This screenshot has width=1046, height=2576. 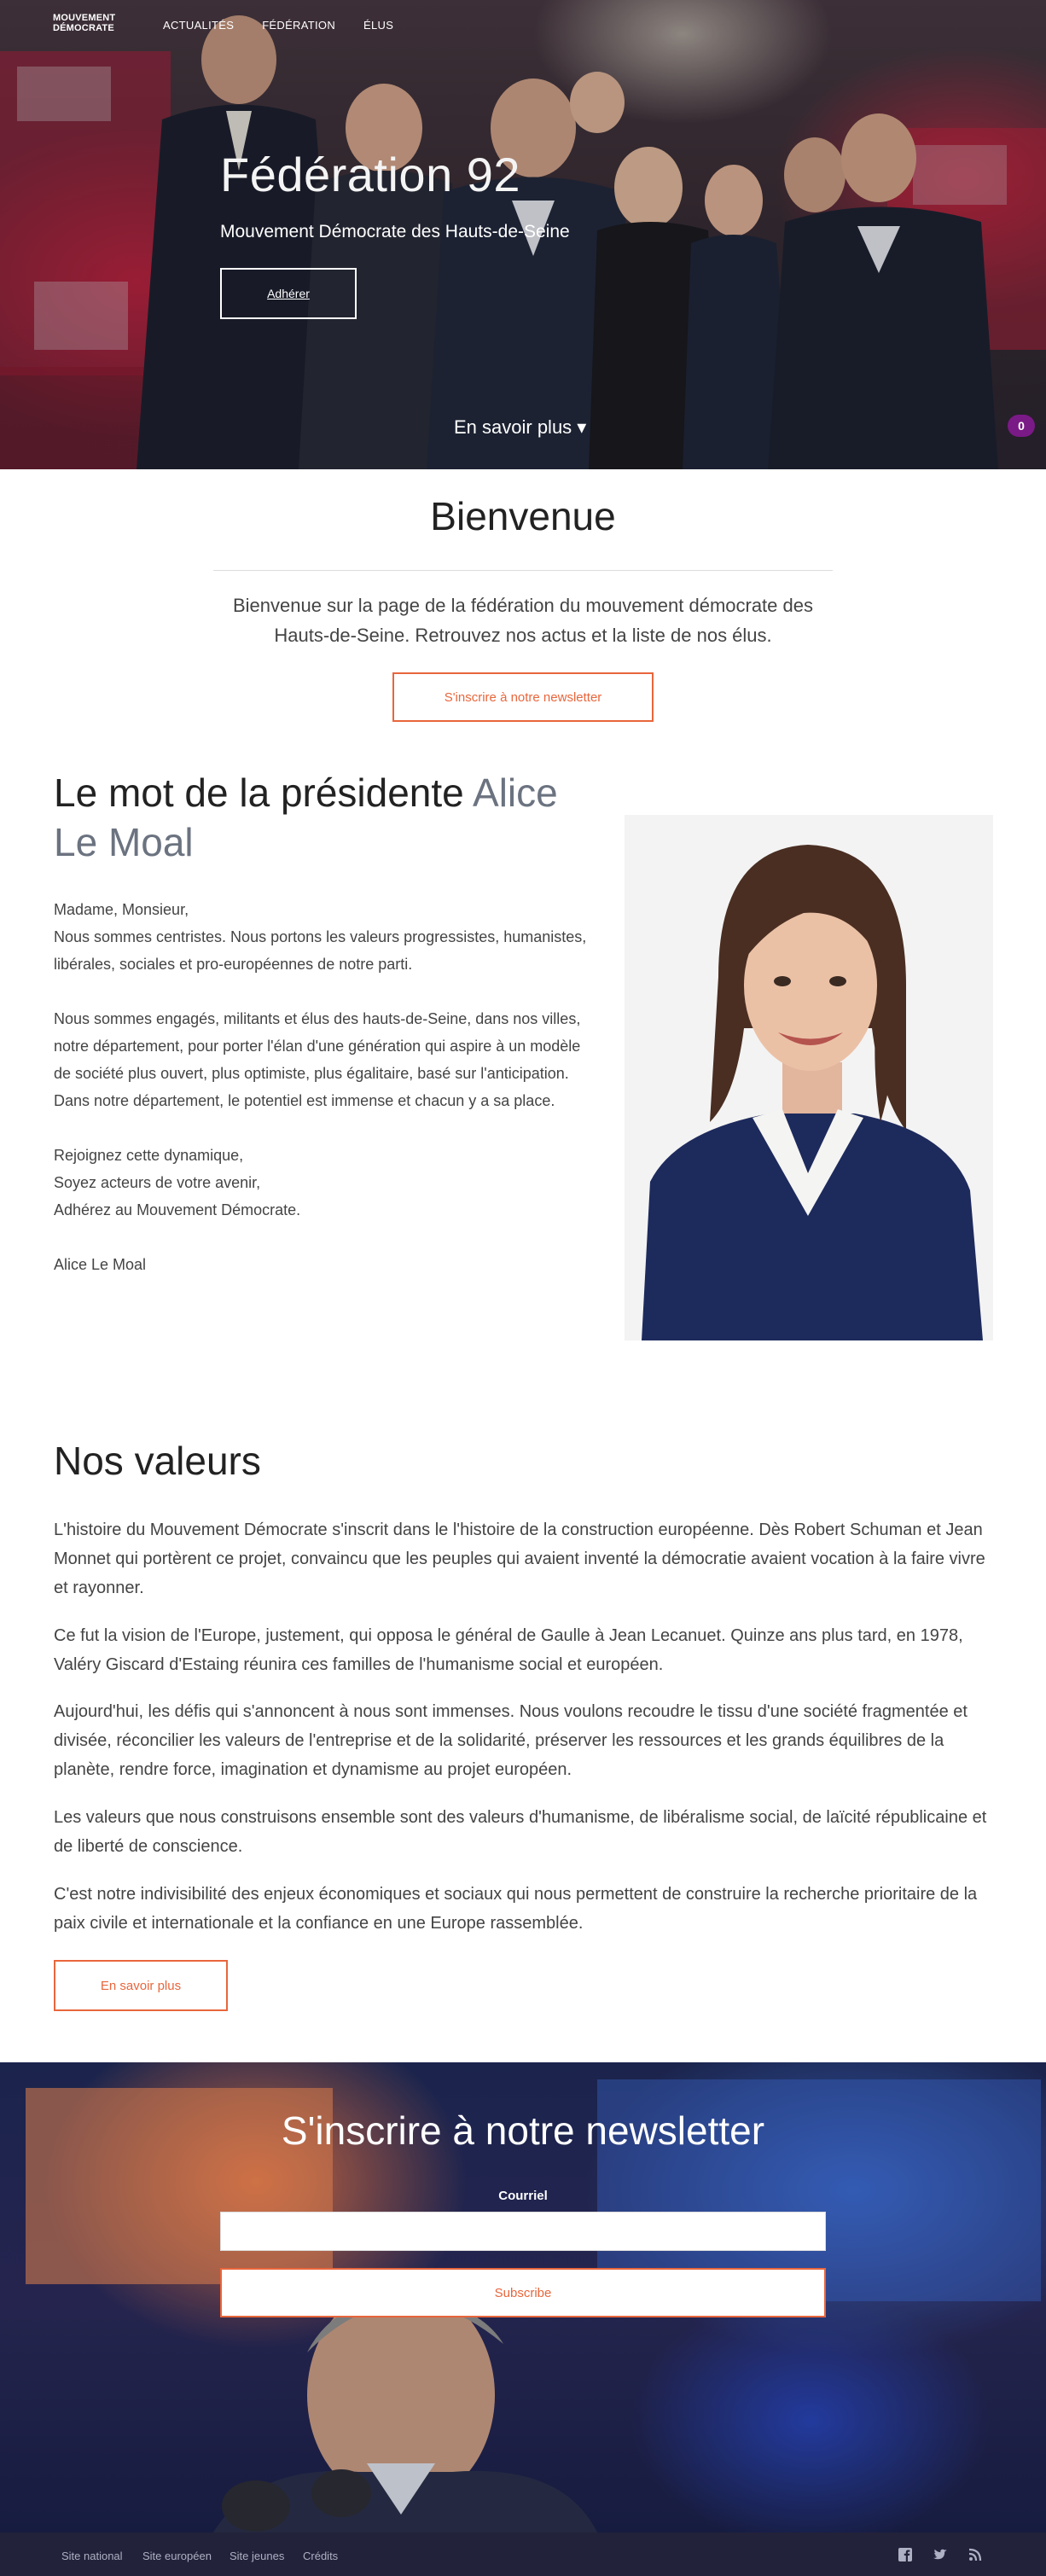 What do you see at coordinates (523, 2130) in the screenshot?
I see `newsletter-title: S'inscrire à notre newsletter` at bounding box center [523, 2130].